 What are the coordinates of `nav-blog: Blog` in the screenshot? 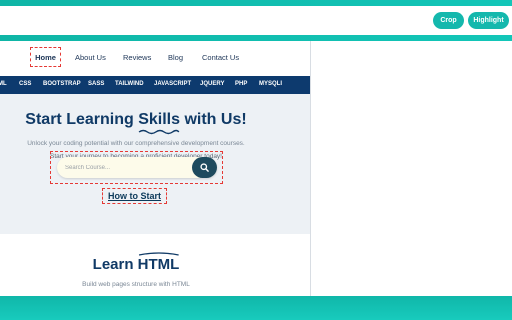 It's located at (175, 57).